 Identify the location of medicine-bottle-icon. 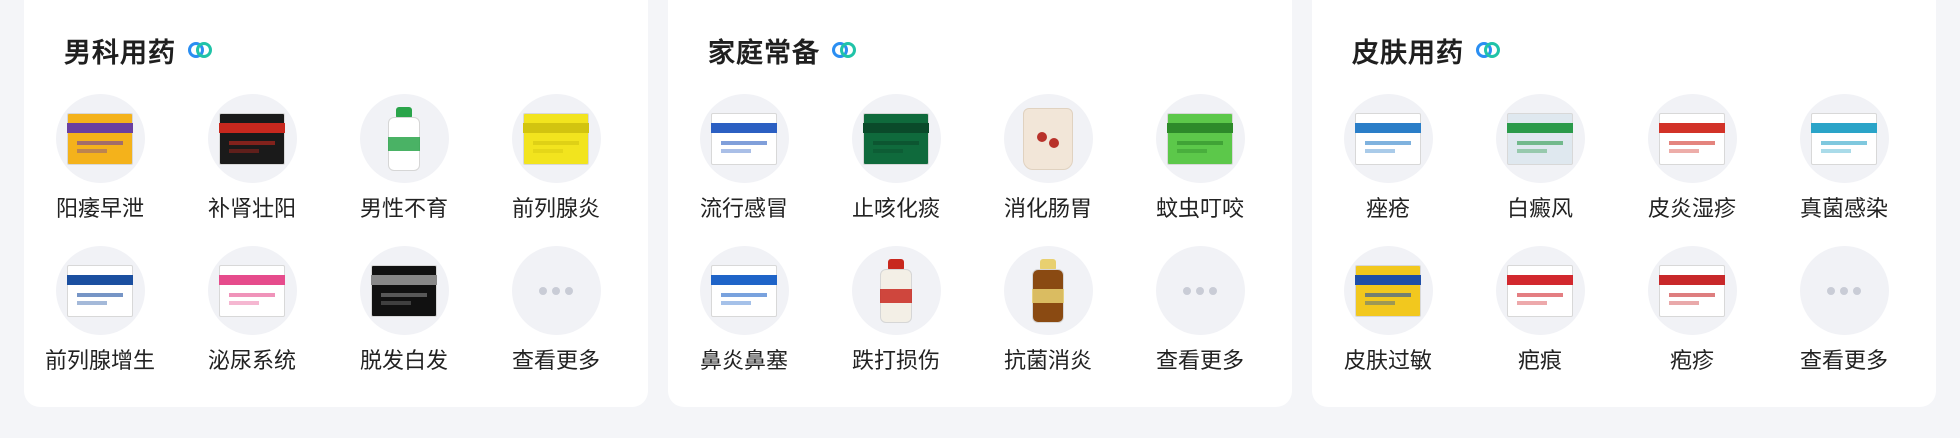
(404, 138).